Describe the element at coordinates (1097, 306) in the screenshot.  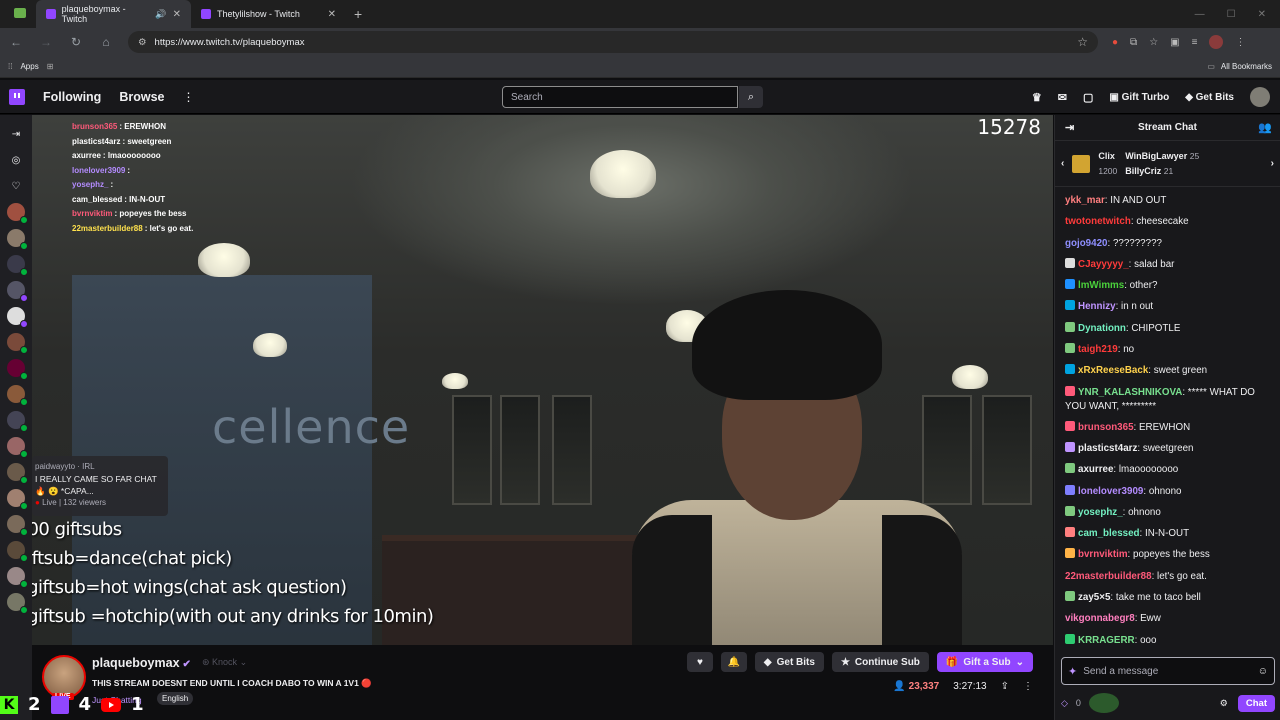
I see `chat-username: Hennizy` at that location.